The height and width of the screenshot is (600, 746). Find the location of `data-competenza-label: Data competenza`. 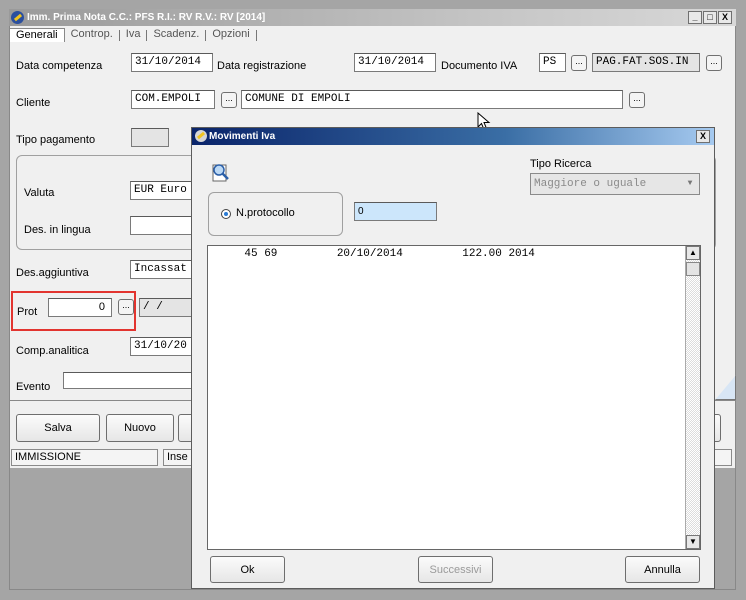

data-competenza-label: Data competenza is located at coordinates (59, 66).